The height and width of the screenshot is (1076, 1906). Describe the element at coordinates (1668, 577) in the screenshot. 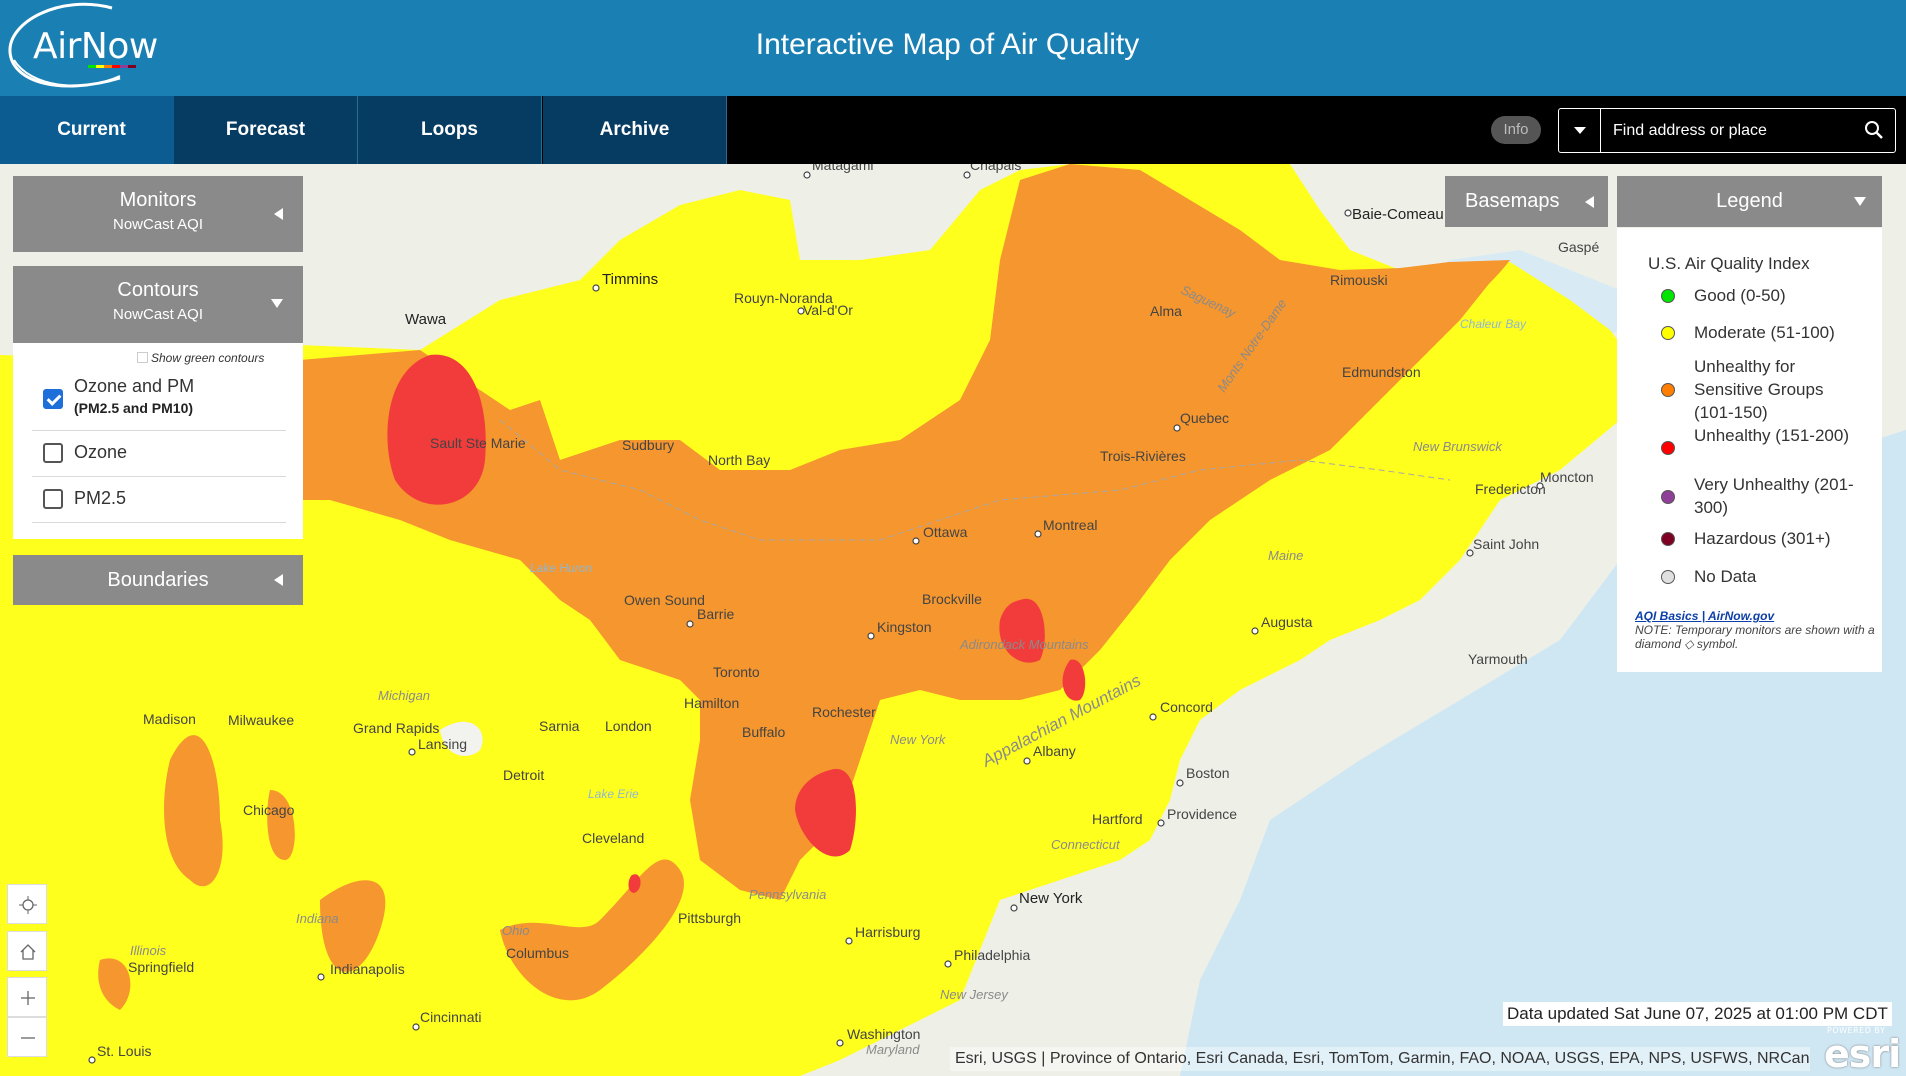

I see `no-data-swatch` at that location.